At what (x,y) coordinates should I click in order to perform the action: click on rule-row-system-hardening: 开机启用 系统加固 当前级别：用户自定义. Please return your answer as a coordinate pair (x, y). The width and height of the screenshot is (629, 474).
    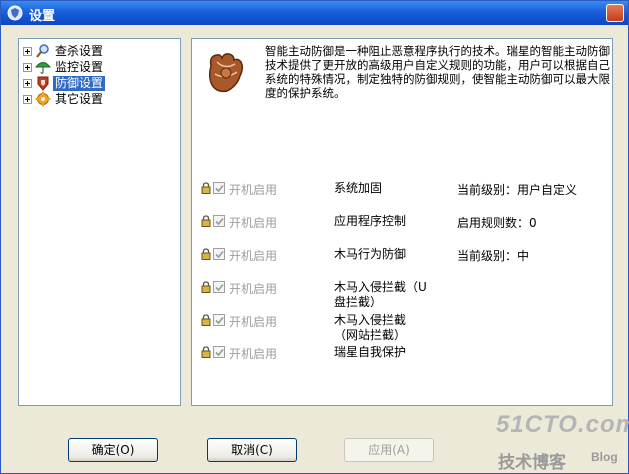
    Looking at the image, I should click on (402, 189).